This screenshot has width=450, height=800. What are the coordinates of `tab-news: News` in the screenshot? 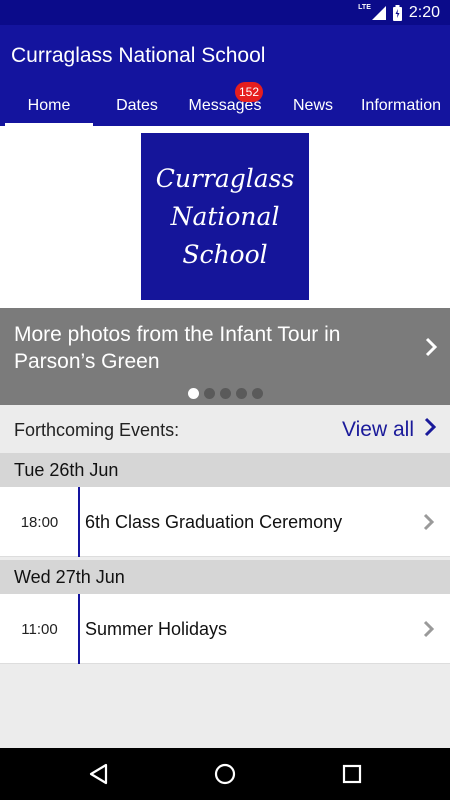 It's located at (313, 105).